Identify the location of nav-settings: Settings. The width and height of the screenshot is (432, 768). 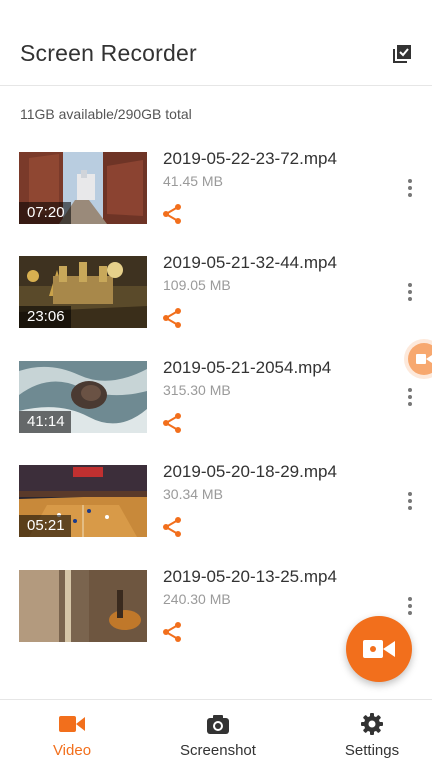
(372, 734).